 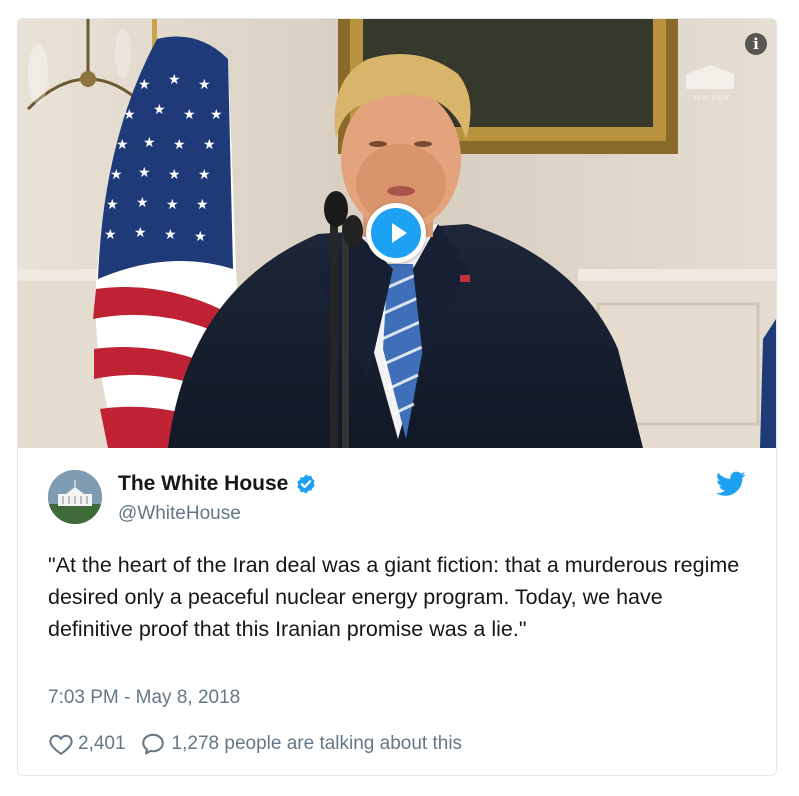 What do you see at coordinates (712, 98) in the screenshot?
I see `watermark-text: WH.GOV` at bounding box center [712, 98].